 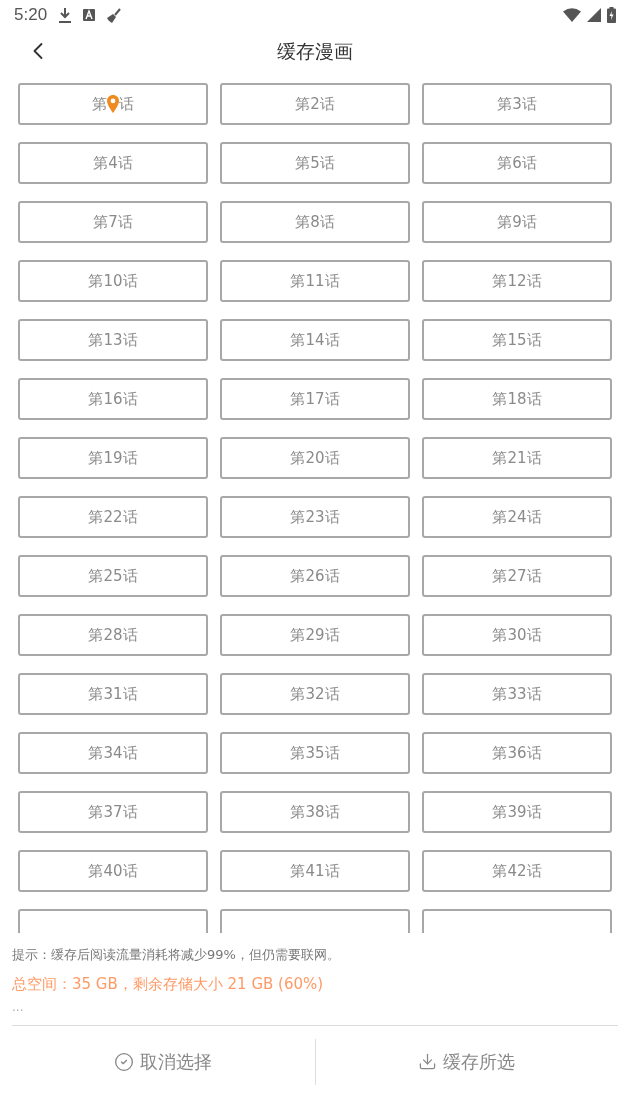 What do you see at coordinates (163, 1061) in the screenshot?
I see `action-button: 取消选择` at bounding box center [163, 1061].